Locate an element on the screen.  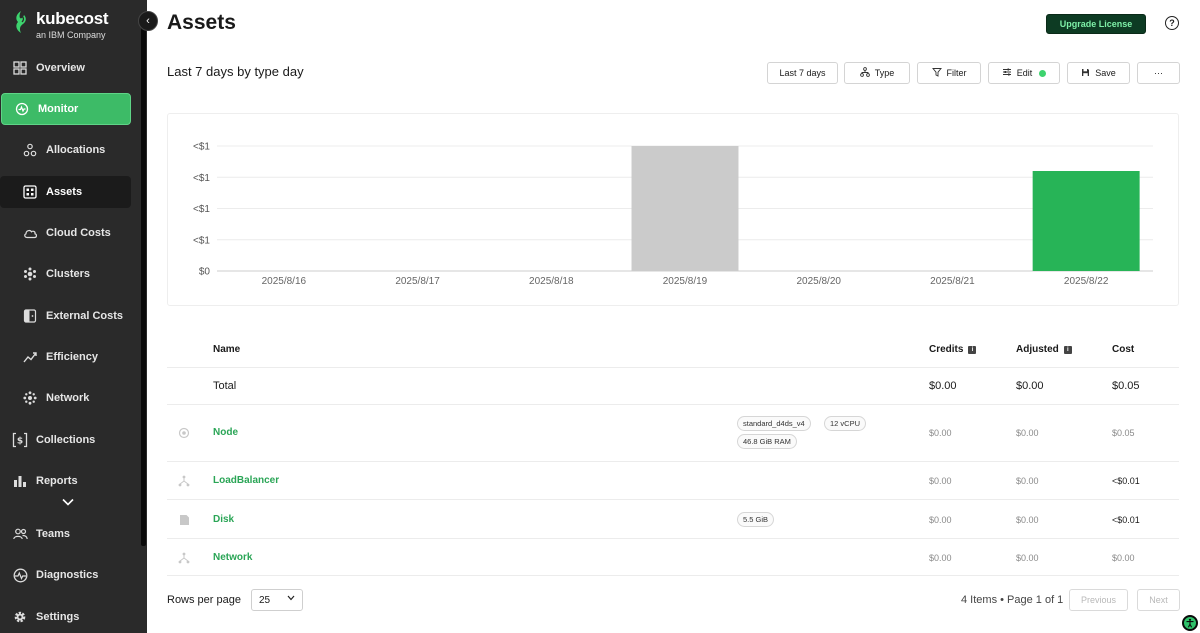
date-range-button: Last 7 days is located at coordinates (802, 73).